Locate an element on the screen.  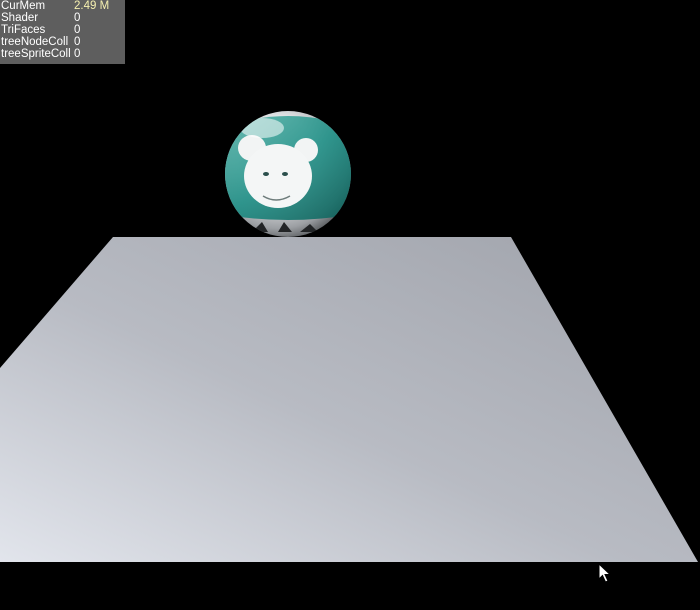
stat-row-trifaces: TriFaces 0 is located at coordinates (62, 30).